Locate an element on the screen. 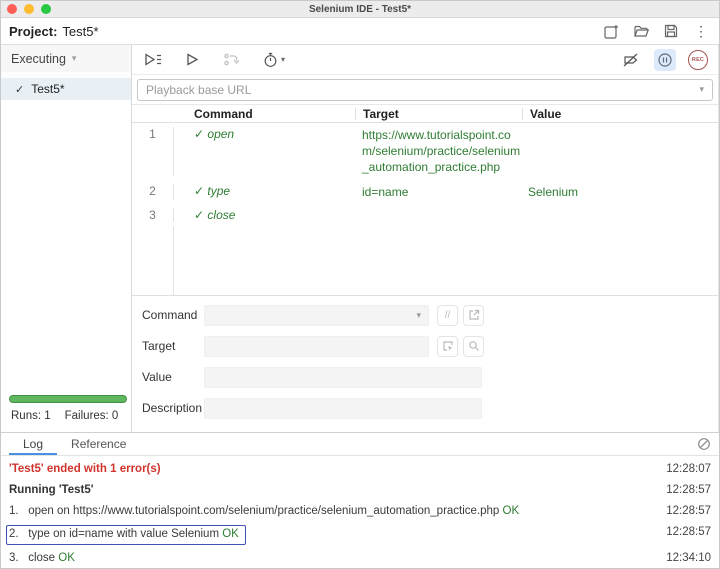  log-timestamp: 12:28:07 is located at coordinates (688, 469).